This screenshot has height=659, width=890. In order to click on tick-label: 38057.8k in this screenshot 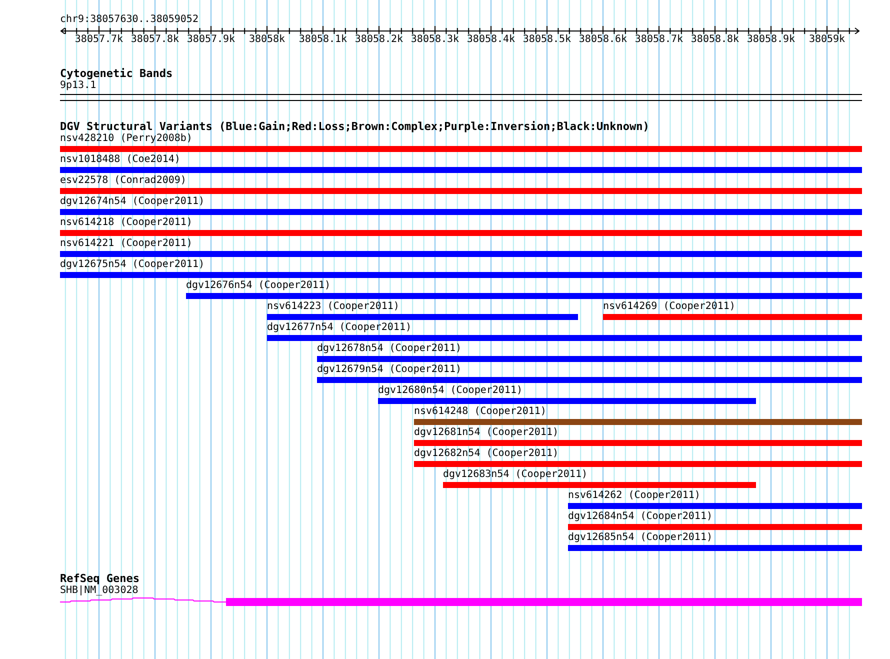, I will do `click(155, 40)`.